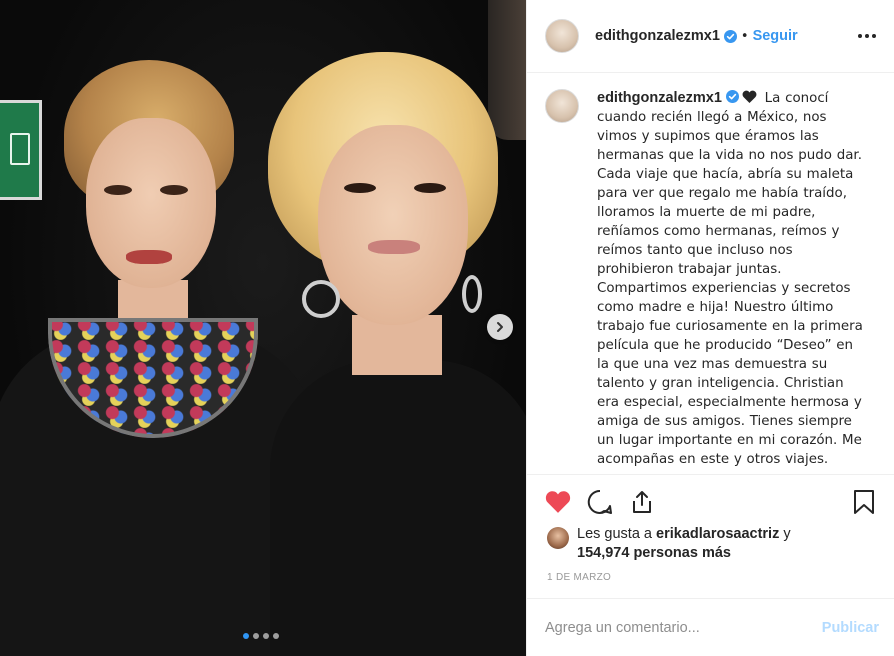 This screenshot has height=656, width=894. Describe the element at coordinates (394, 247) in the screenshot. I see `right-woman-lips` at that location.